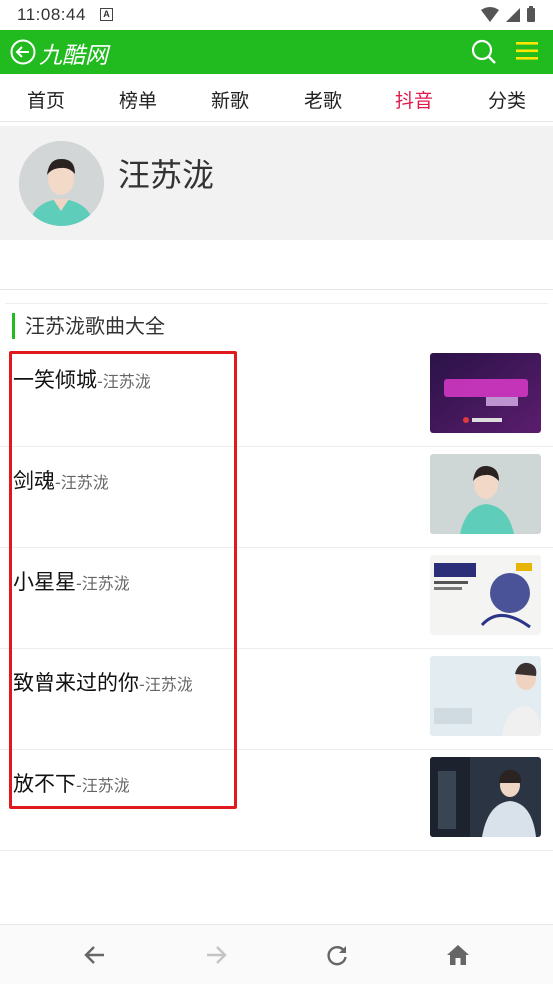 This screenshot has width=553, height=984. I want to click on nav-new-songs: 新歌, so click(230, 99).